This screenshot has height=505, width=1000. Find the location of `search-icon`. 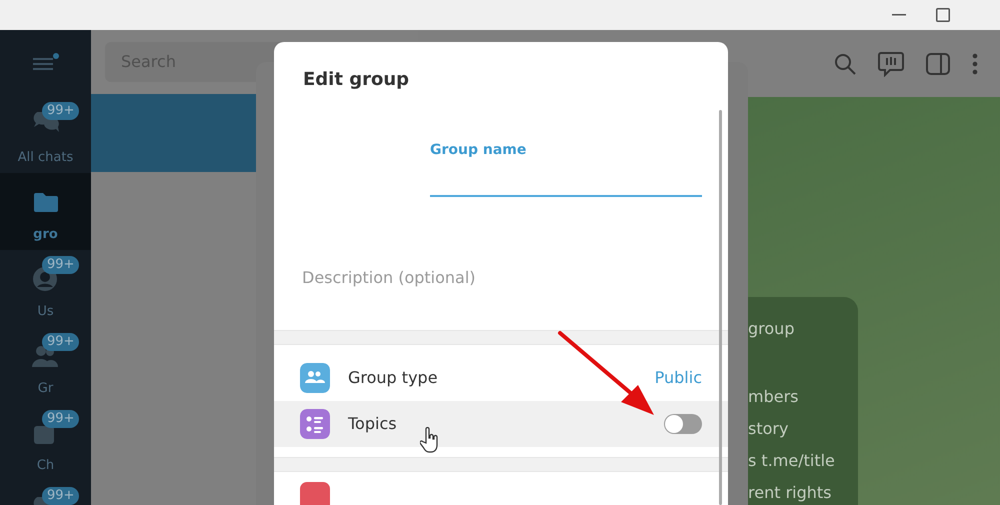

search-icon is located at coordinates (845, 63).